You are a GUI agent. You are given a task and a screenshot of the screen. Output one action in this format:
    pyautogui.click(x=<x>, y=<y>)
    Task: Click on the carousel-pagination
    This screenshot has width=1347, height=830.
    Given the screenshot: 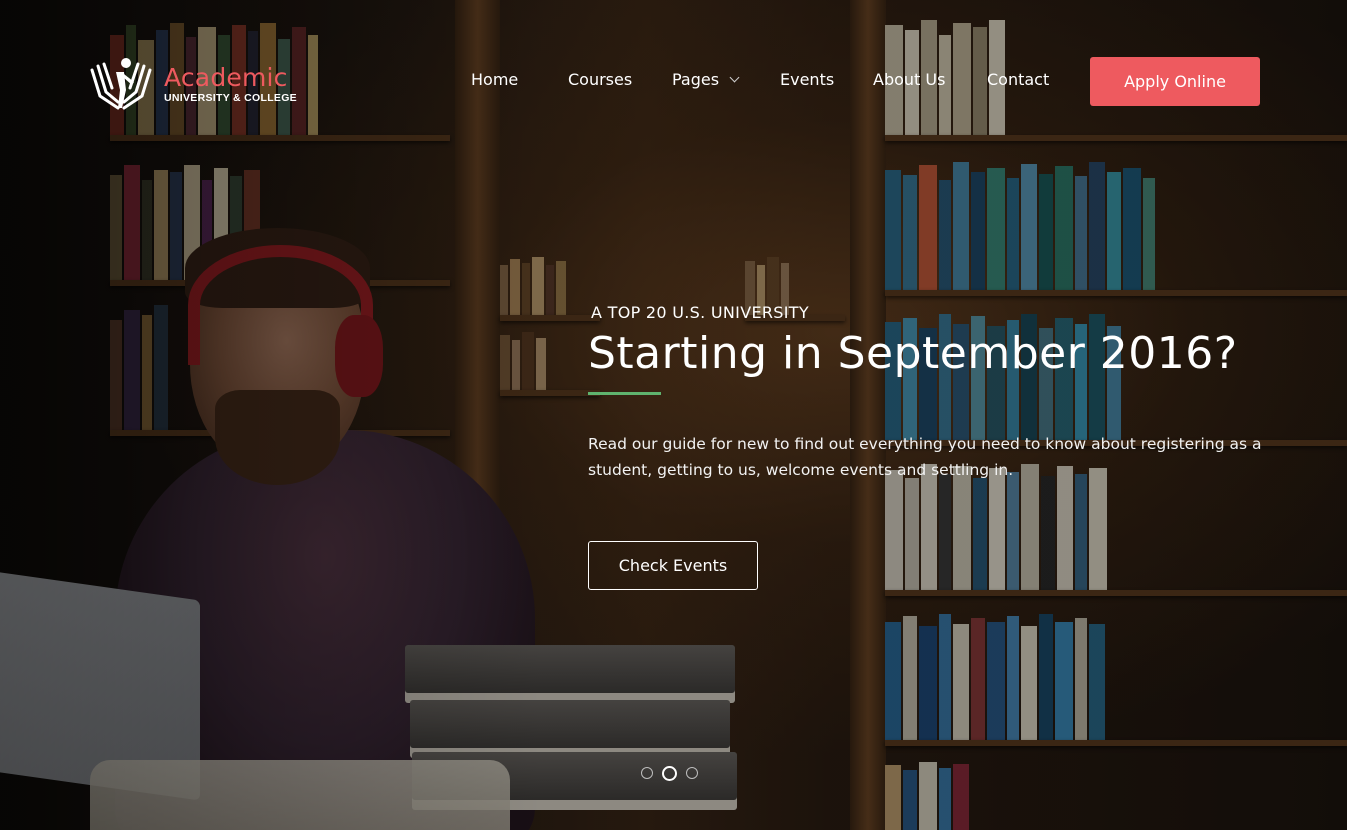 What is the action you would take?
    pyautogui.click(x=669, y=773)
    